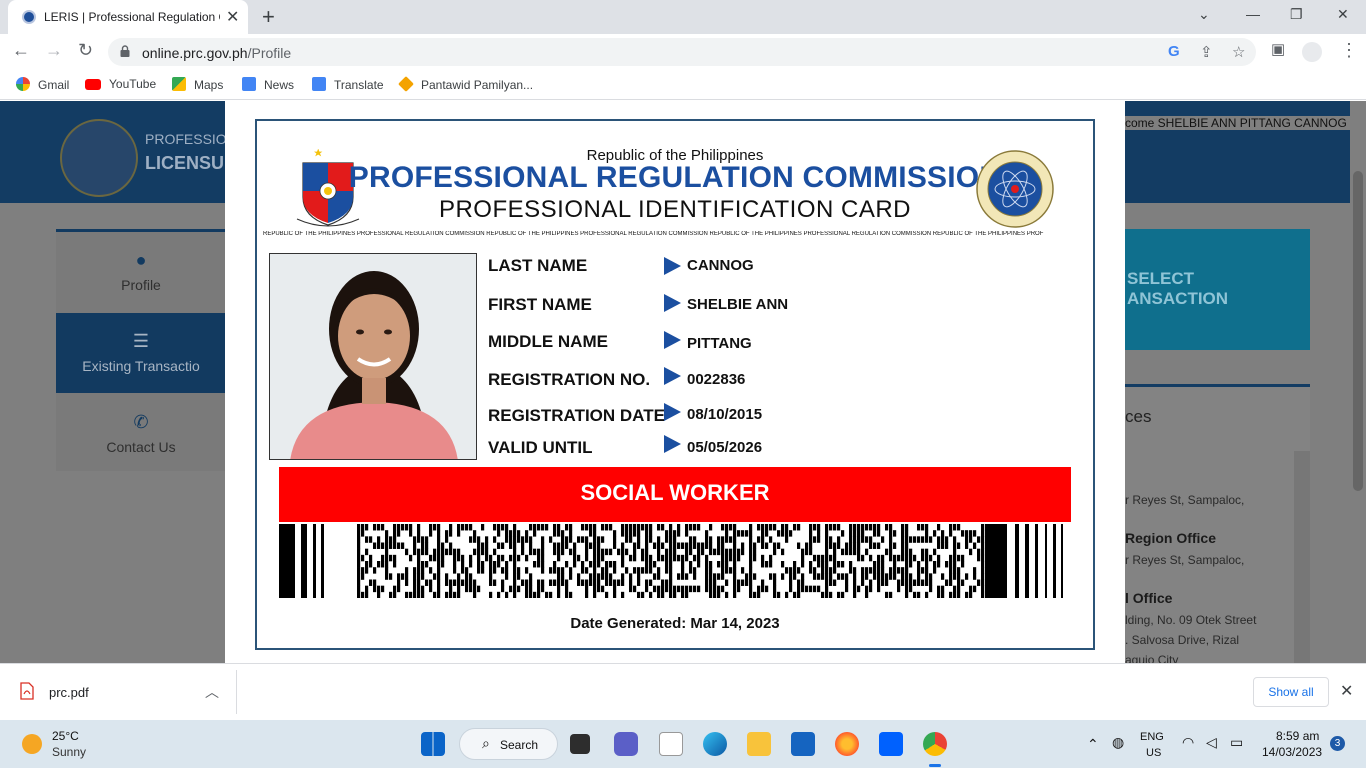  Describe the element at coordinates (626, 744) in the screenshot. I see `teams-chat-icon` at that location.